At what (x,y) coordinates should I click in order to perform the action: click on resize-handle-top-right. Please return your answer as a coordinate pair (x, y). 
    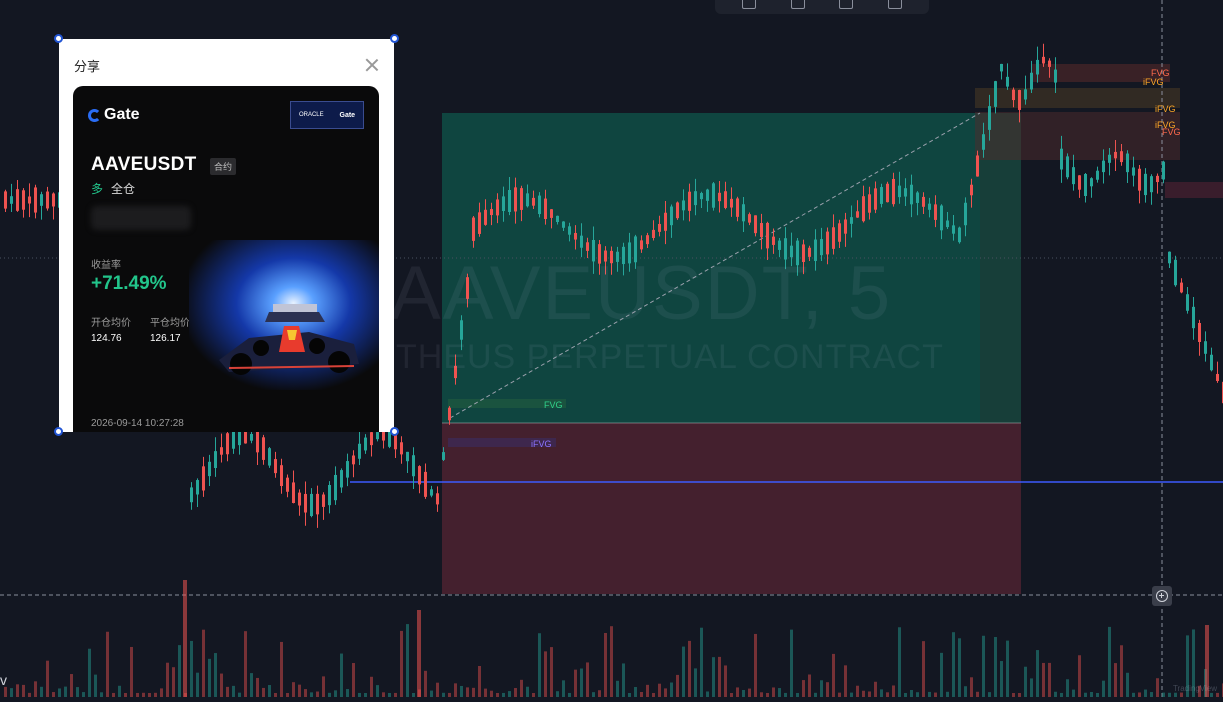
    Looking at the image, I should click on (394, 38).